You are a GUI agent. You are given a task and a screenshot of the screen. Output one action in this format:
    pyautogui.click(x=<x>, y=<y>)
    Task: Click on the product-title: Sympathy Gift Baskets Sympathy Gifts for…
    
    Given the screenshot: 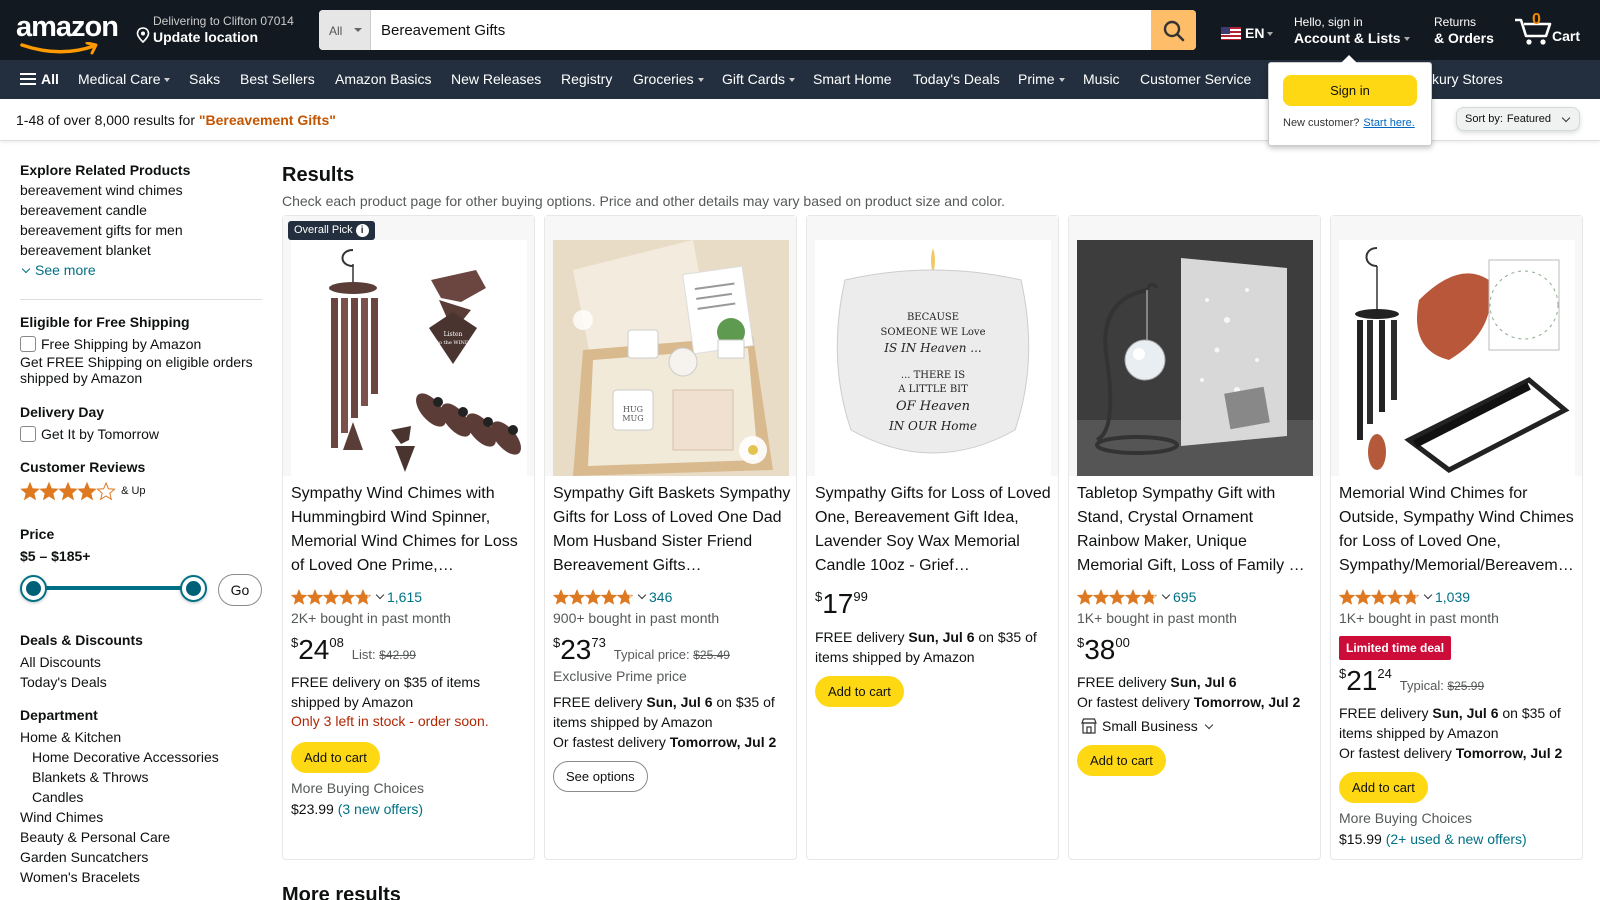 What is the action you would take?
    pyautogui.click(x=673, y=530)
    